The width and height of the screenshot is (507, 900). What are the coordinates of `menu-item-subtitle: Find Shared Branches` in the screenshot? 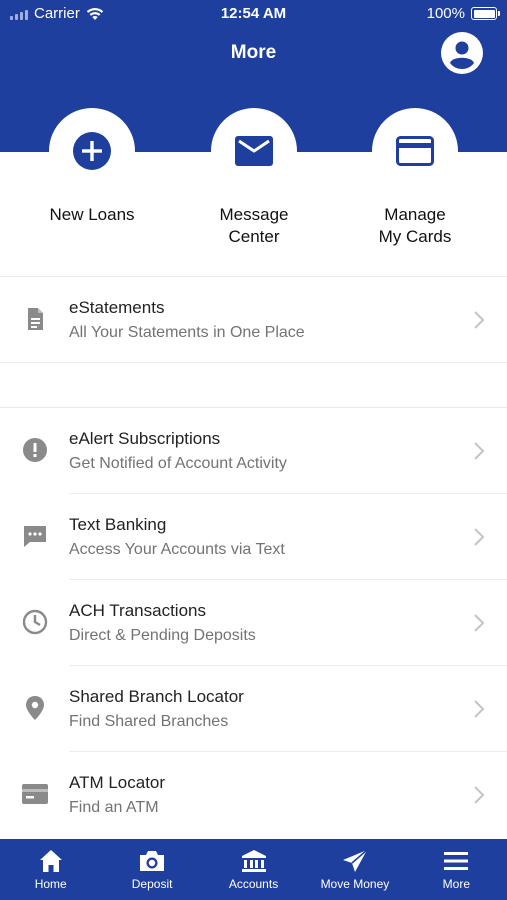 It's located at (149, 721).